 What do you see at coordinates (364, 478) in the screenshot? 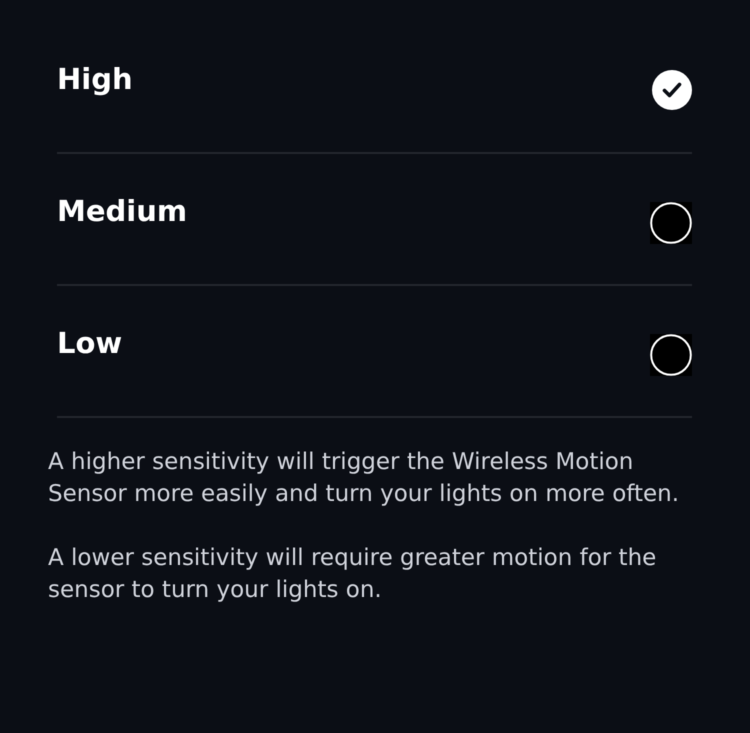
I see `description-text: A higher sensitivity will trigger the Wireless Motion Sensor more easily and turn your lights on more often.` at bounding box center [364, 478].